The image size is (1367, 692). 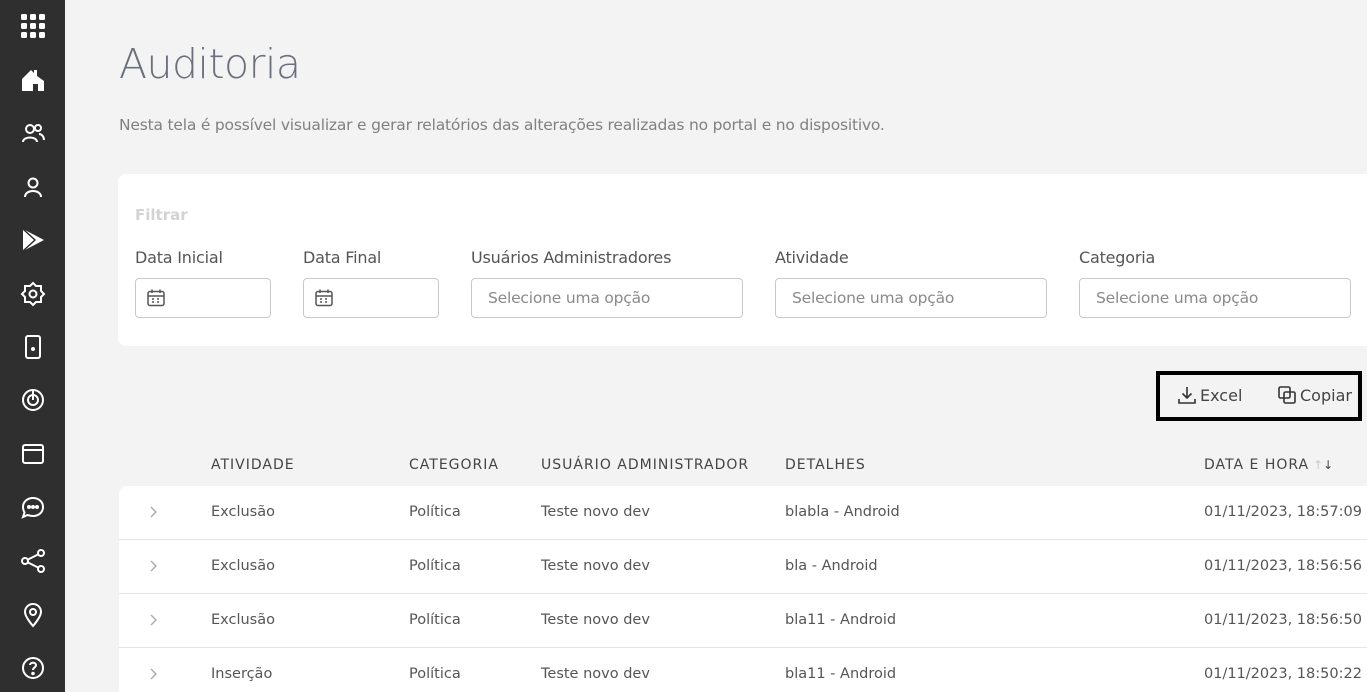 I want to click on home-icon, so click(x=32, y=80).